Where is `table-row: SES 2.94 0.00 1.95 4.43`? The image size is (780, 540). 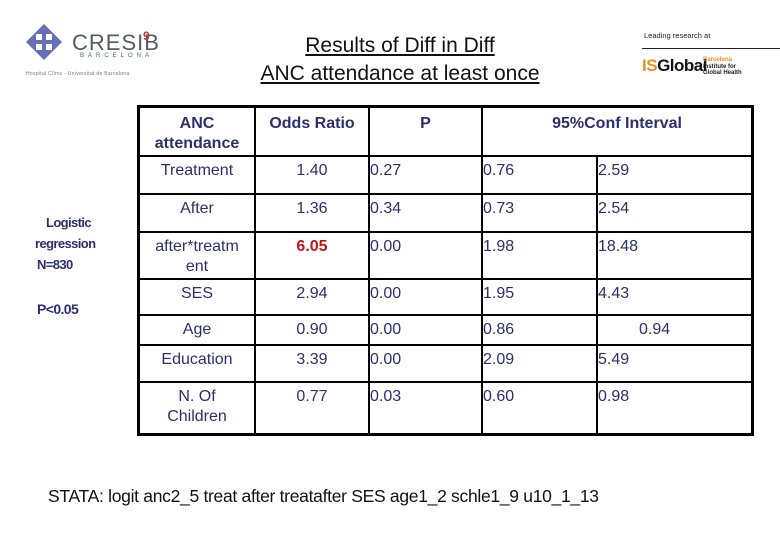 table-row: SES 2.94 0.00 1.95 4.43 is located at coordinates (445, 296).